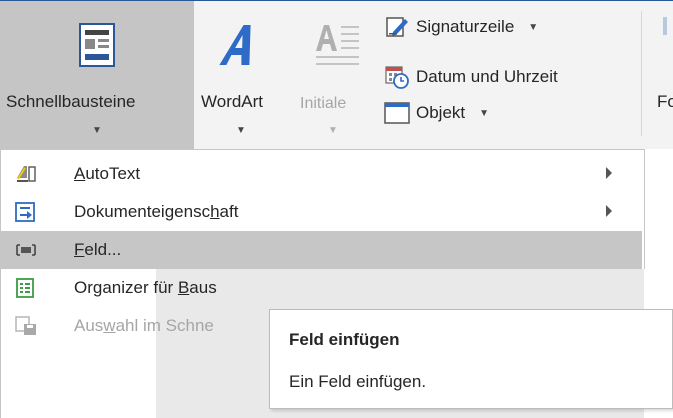 The height and width of the screenshot is (418, 673). Describe the element at coordinates (358, 381) in the screenshot. I see `tooltip-description: Ein Feld einfügen.` at that location.